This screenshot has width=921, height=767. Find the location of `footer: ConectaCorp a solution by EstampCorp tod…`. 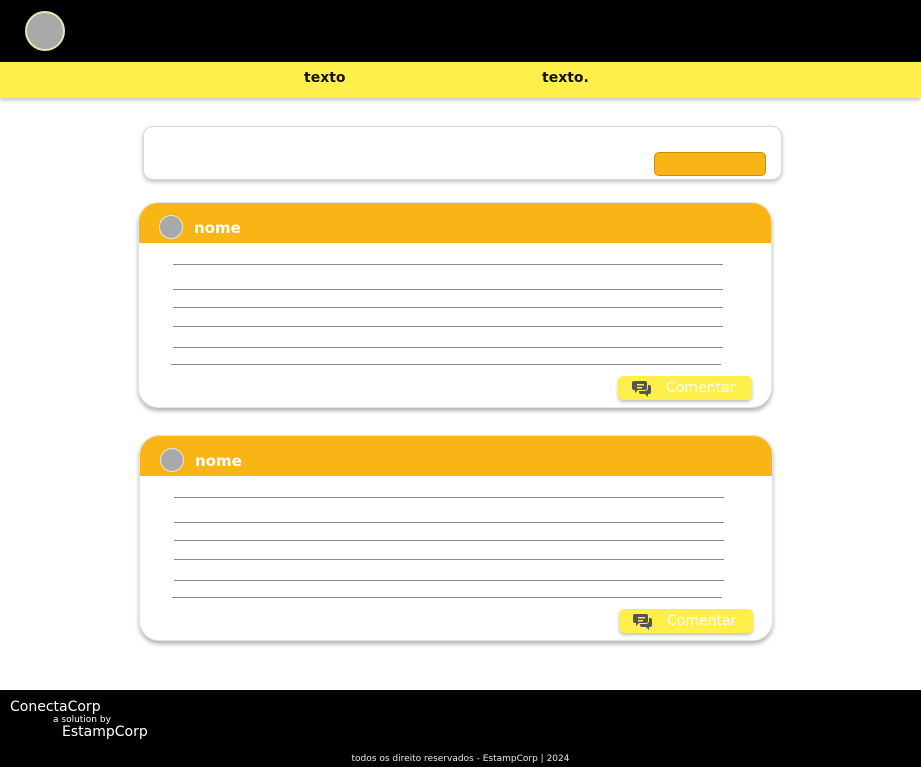

footer: ConectaCorp a solution by EstampCorp tod… is located at coordinates (460, 728).